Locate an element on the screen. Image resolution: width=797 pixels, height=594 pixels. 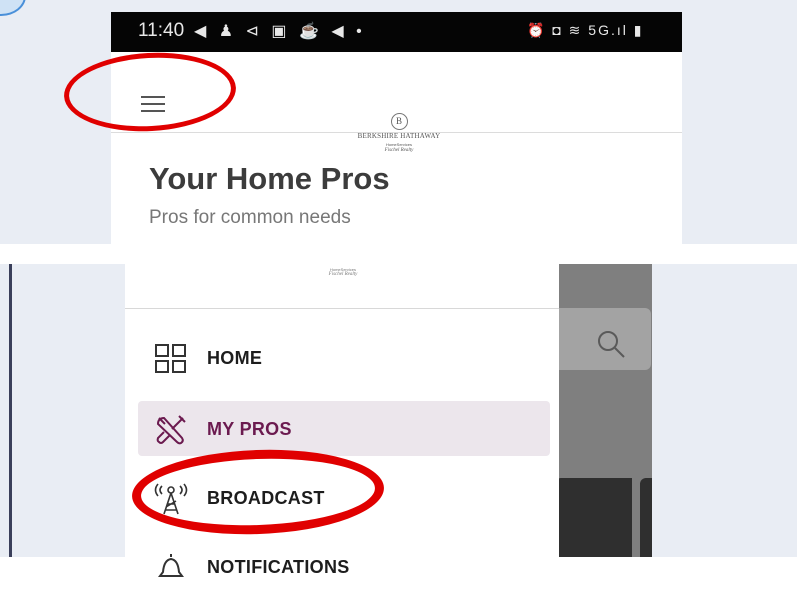
status-time: 11:40 is located at coordinates (161, 30).